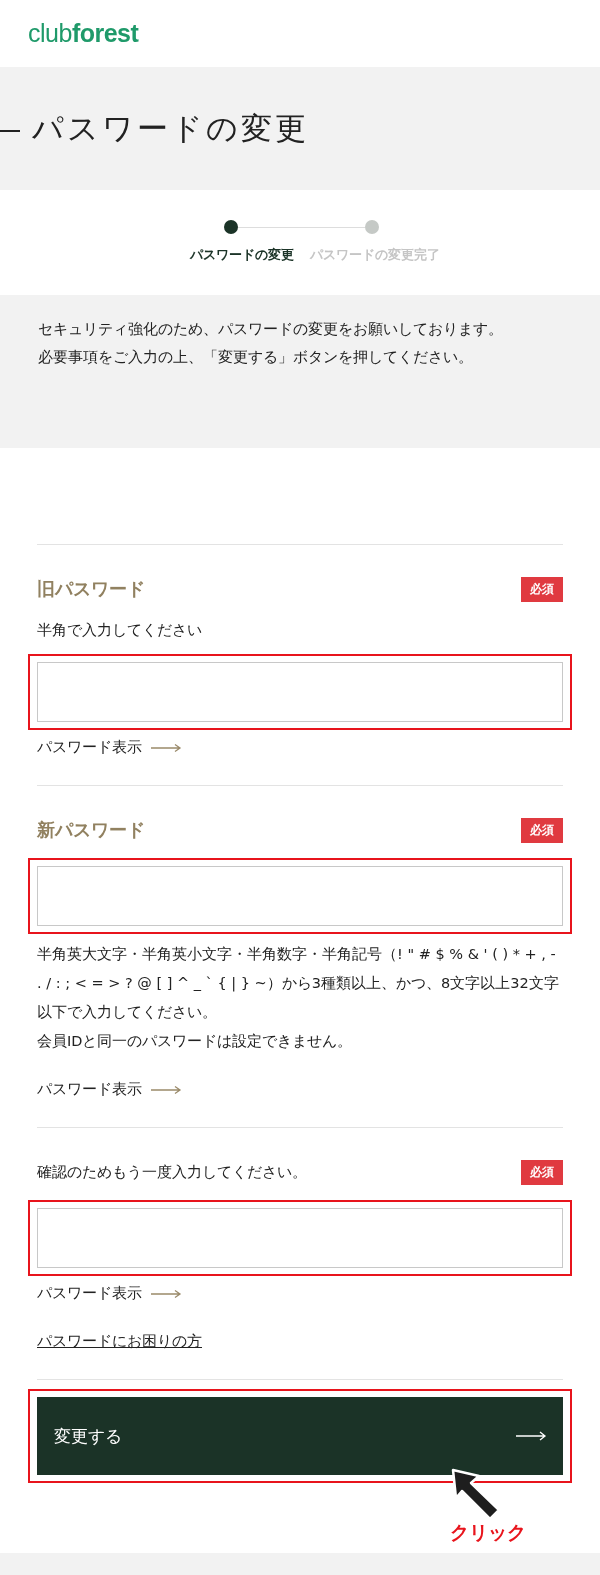 This screenshot has width=600, height=1575. I want to click on step-label: パスワードの変更完了, so click(375, 255).